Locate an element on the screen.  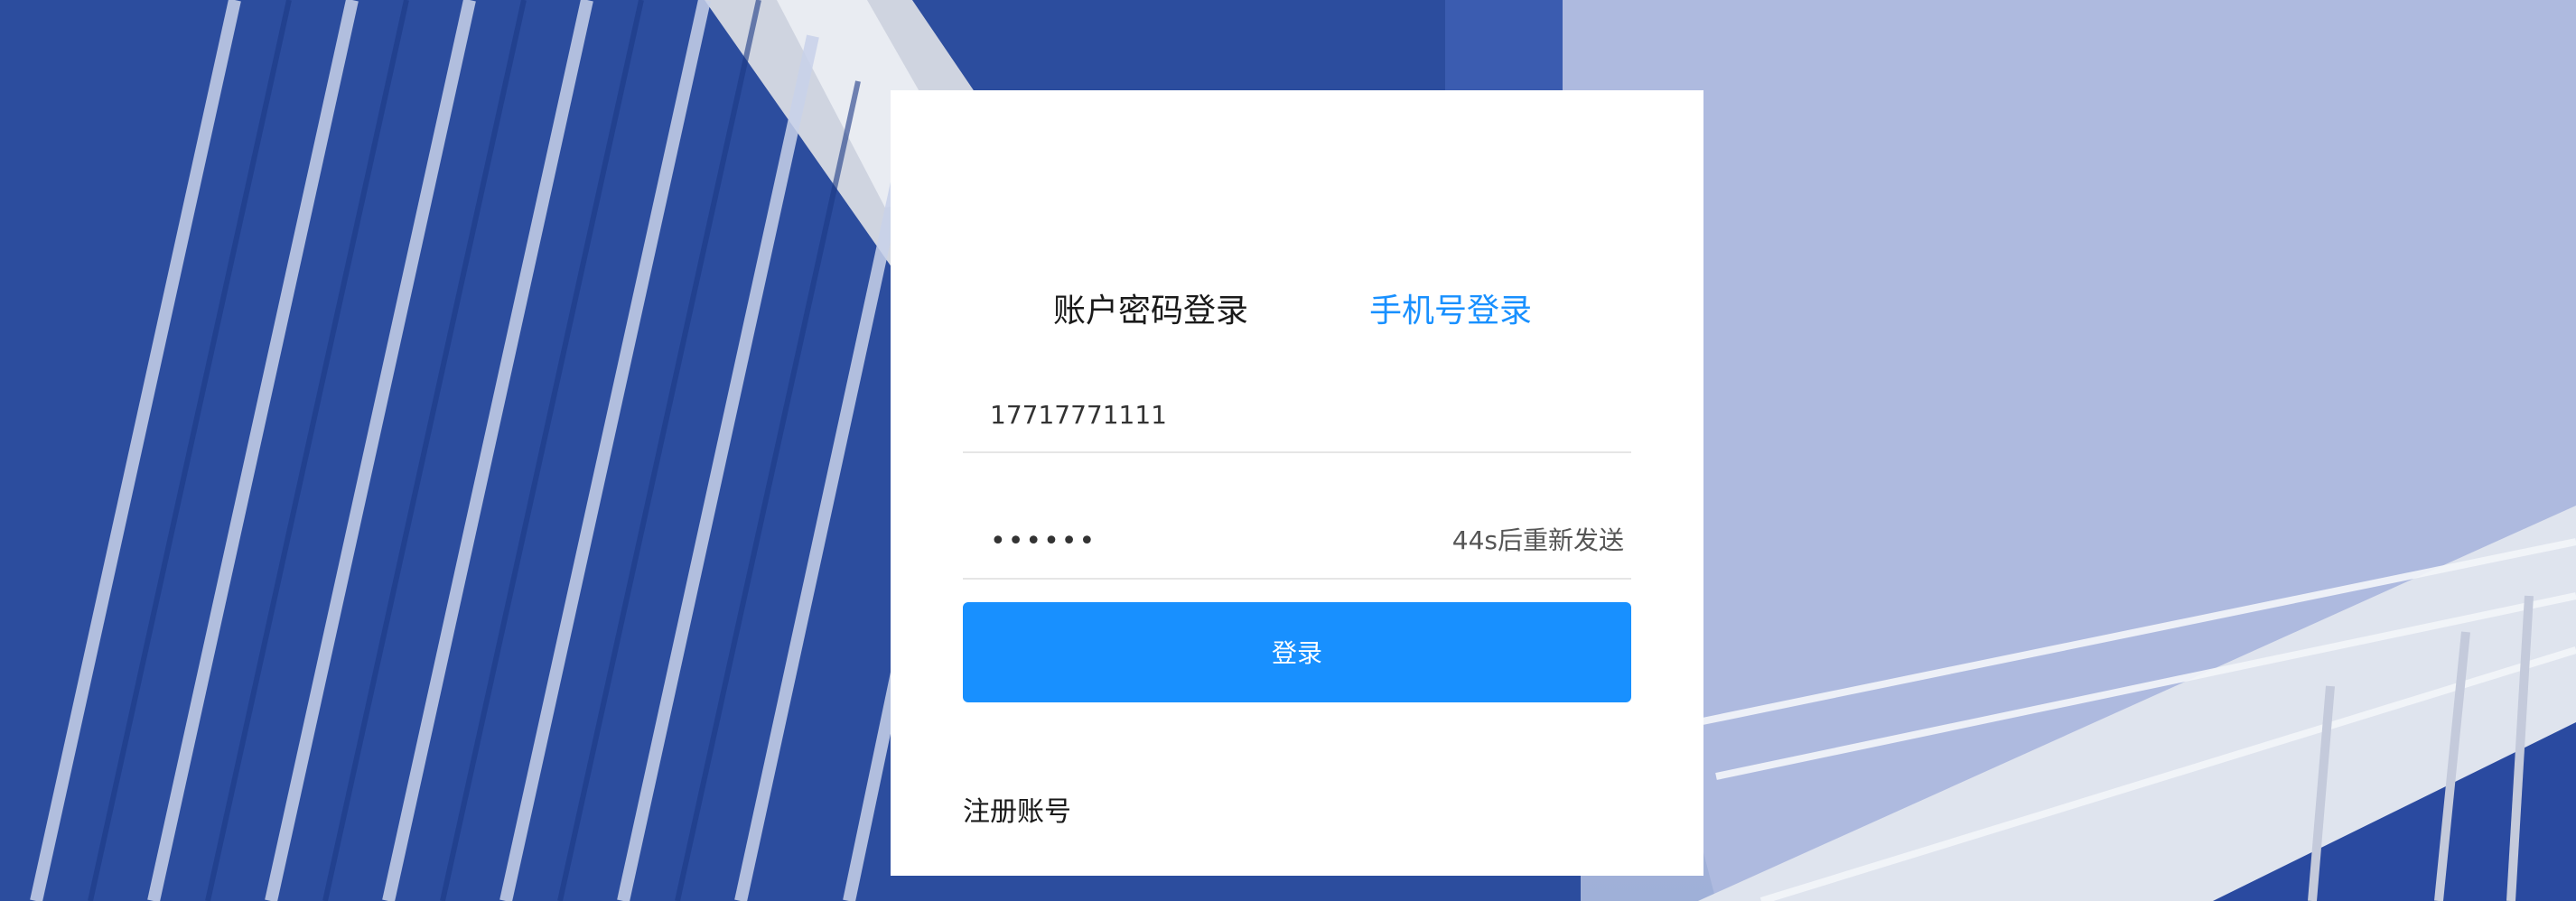
phone-input is located at coordinates (1225, 414).